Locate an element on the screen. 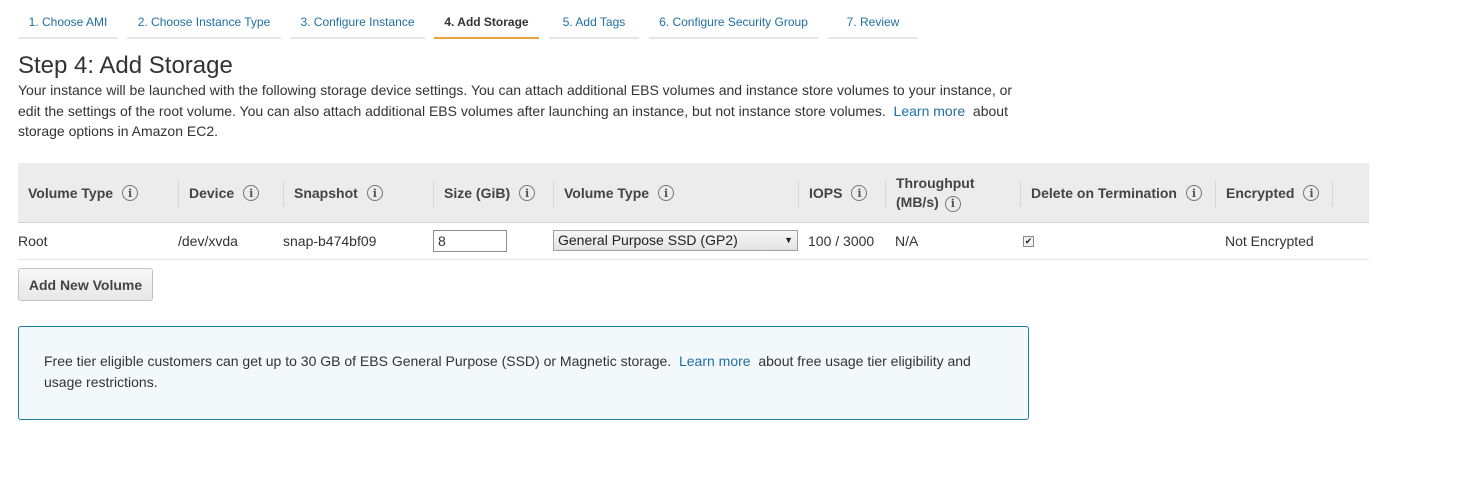 This screenshot has width=1473, height=486. add-new-volume-button: Add New Volume is located at coordinates (85, 284).